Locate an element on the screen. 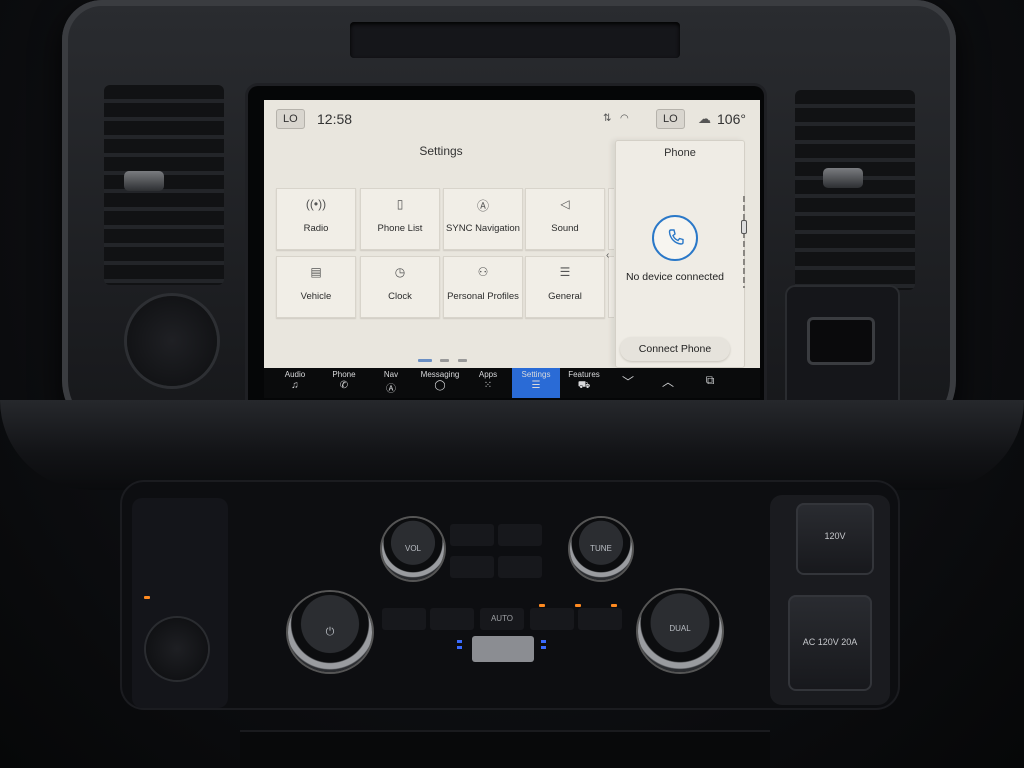 Image resolution: width=1024 pixels, height=768 pixels. fan-speed-display is located at coordinates (503, 649).